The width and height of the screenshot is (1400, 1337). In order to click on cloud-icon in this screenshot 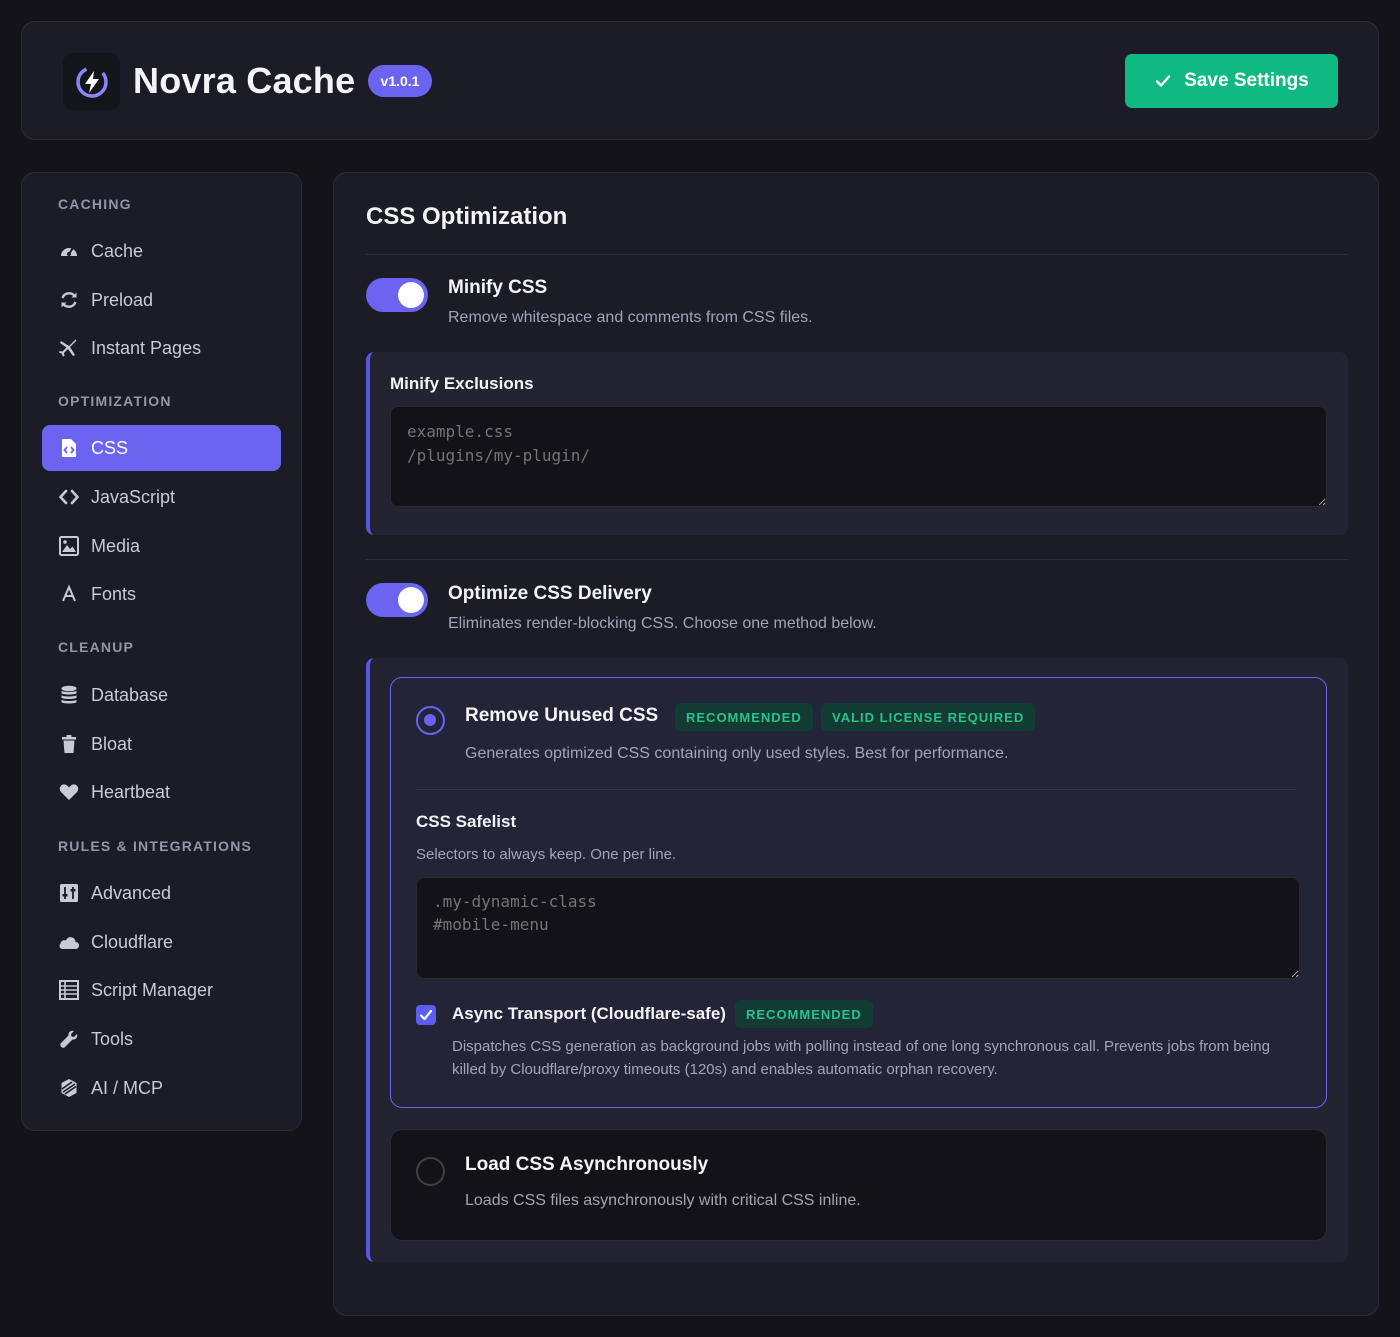, I will do `click(69, 942)`.